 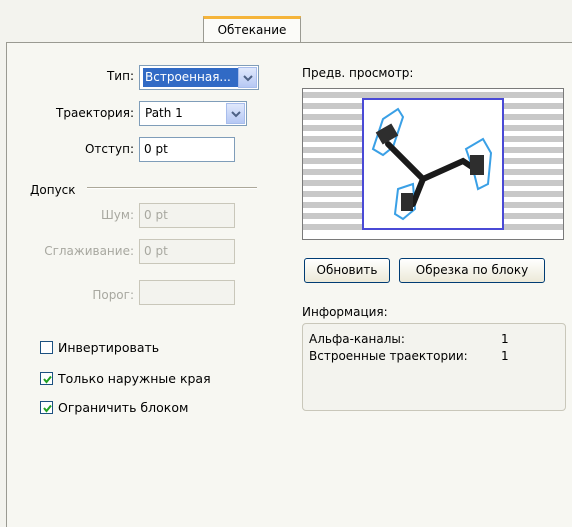 What do you see at coordinates (89, 251) in the screenshot?
I see `smoothing-label: Сглаживание:` at bounding box center [89, 251].